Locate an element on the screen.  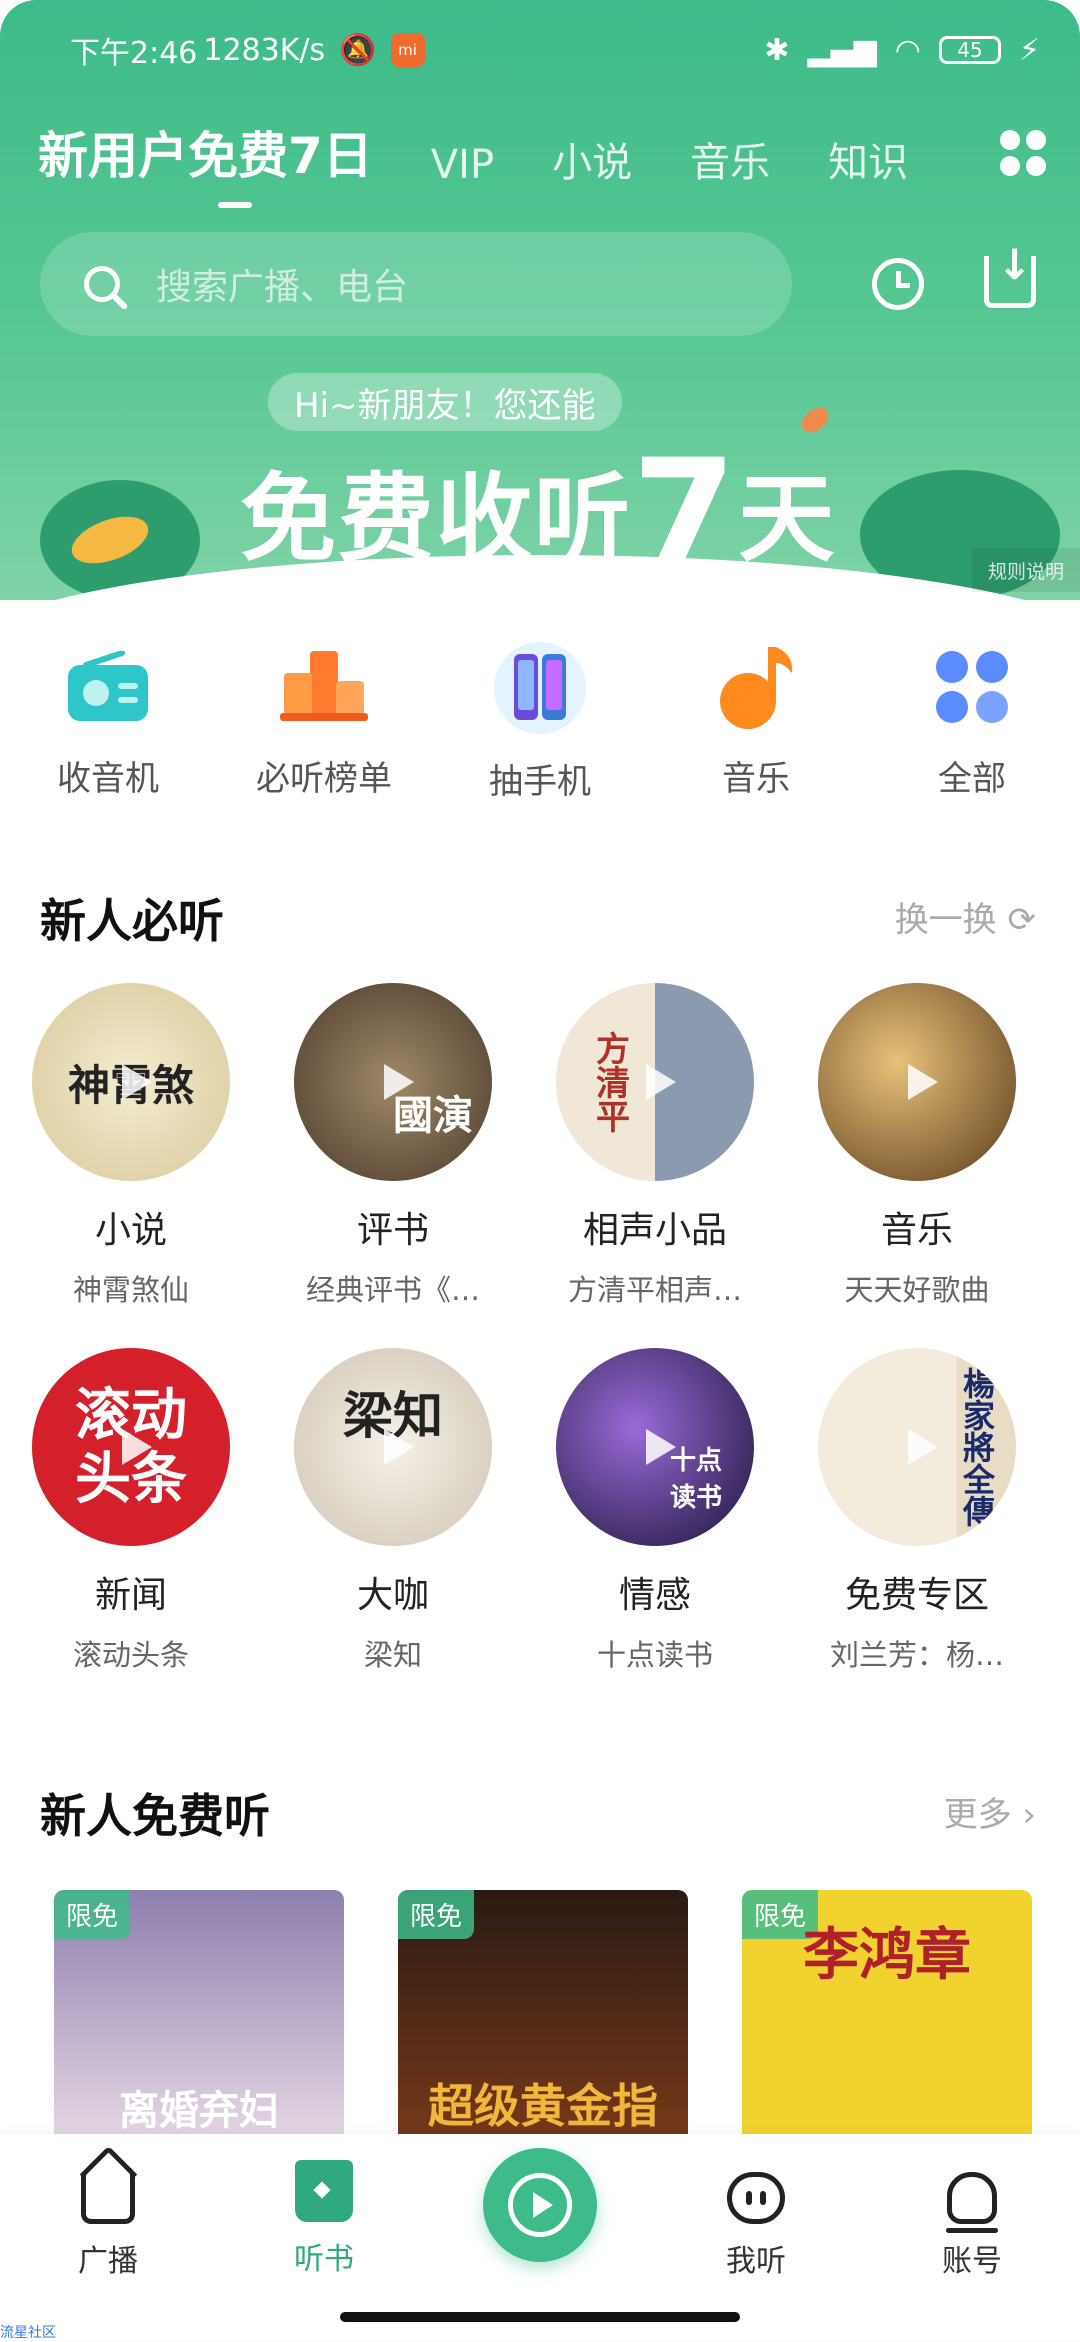
album-subtitle: 十点读书 is located at coordinates (654, 1655).